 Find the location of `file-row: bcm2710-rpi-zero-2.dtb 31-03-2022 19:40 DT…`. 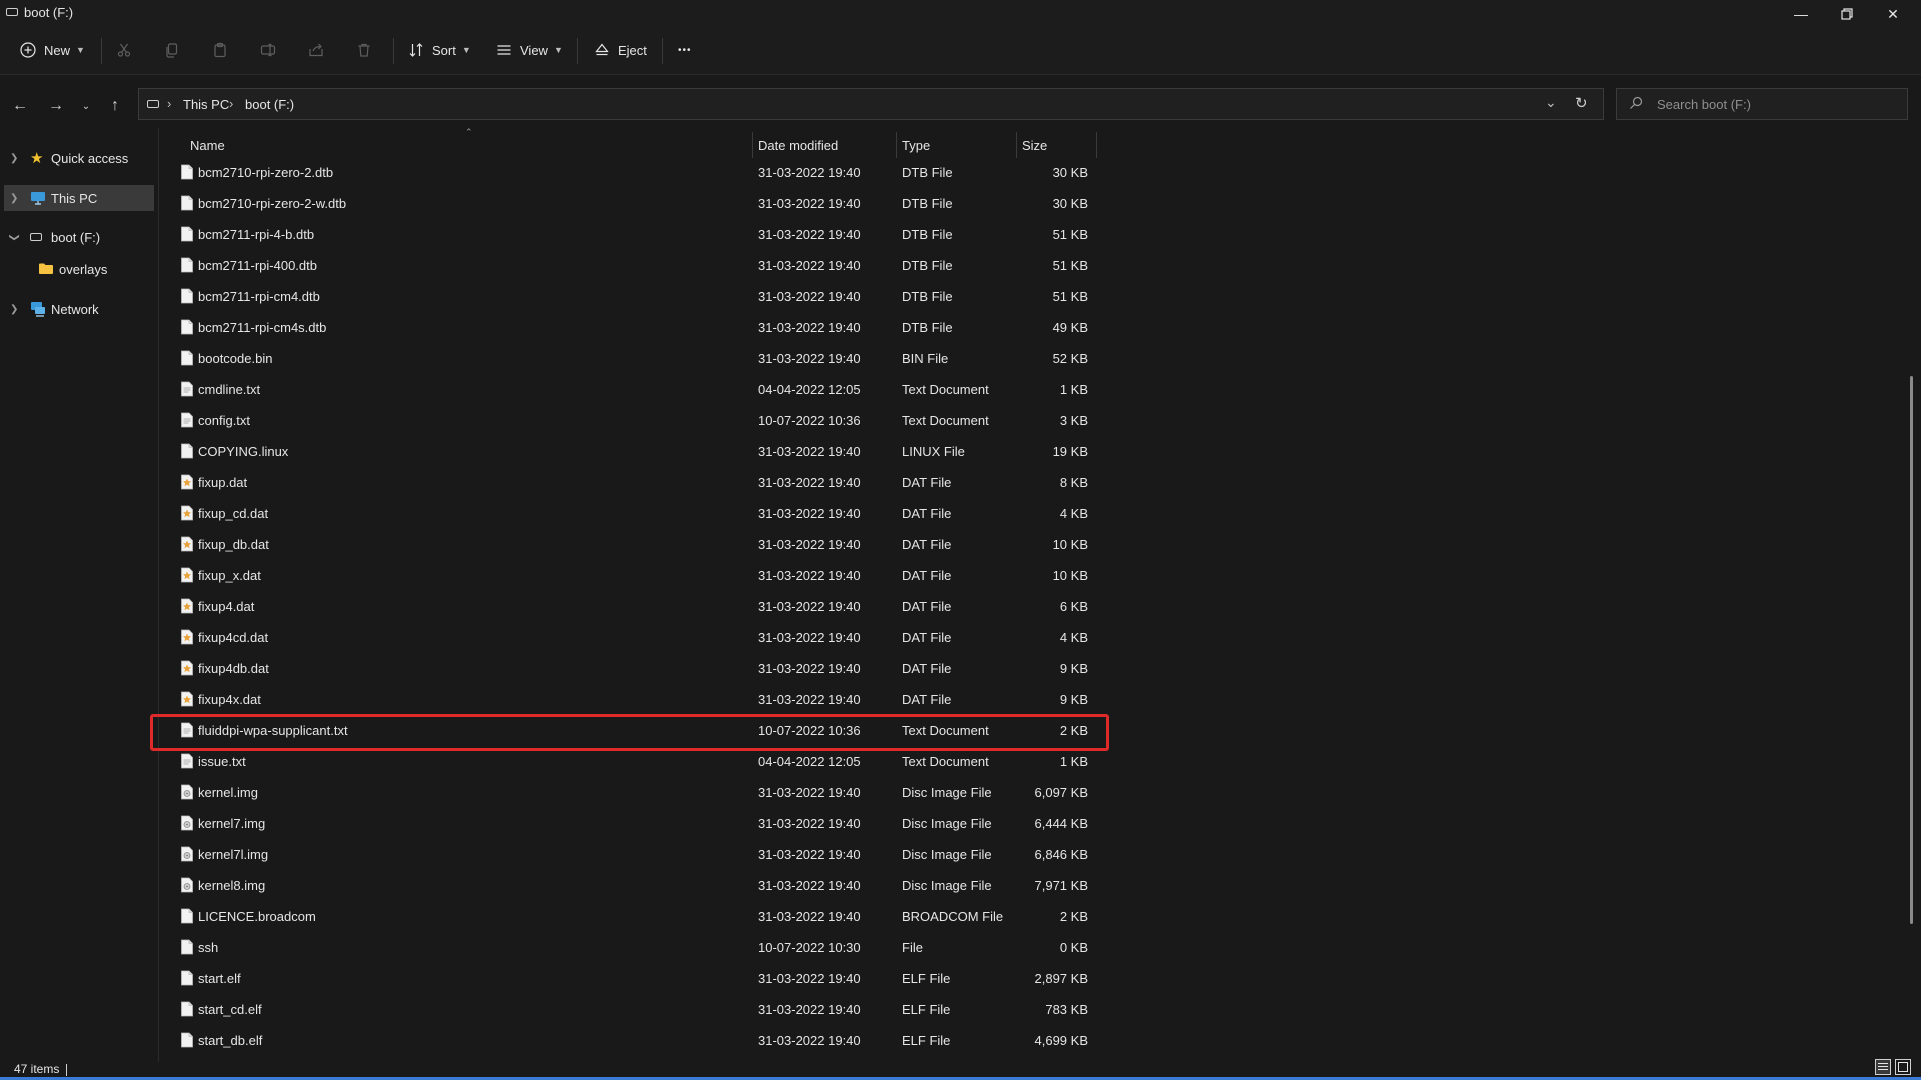

file-row: bcm2710-rpi-zero-2.dtb 31-03-2022 19:40 DT… is located at coordinates (636, 172).